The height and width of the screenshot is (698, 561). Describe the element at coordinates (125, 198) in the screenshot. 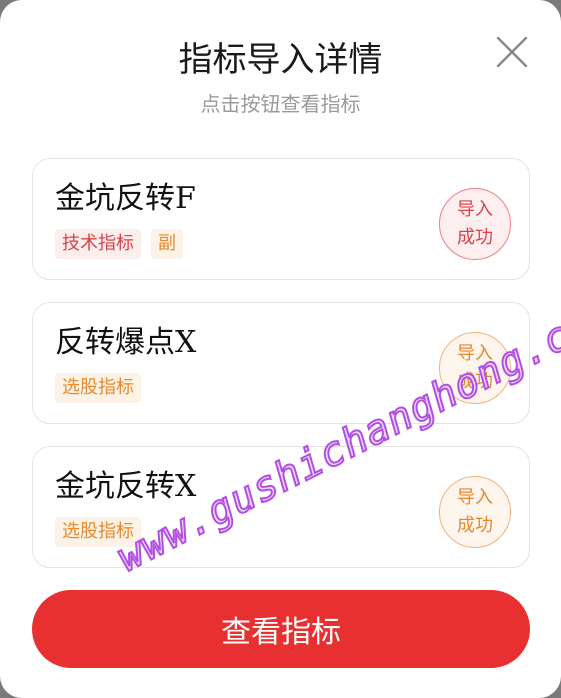

I see `indicator-name: 金坑反转F` at that location.